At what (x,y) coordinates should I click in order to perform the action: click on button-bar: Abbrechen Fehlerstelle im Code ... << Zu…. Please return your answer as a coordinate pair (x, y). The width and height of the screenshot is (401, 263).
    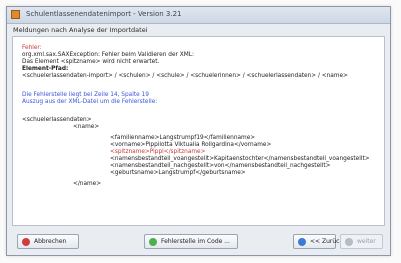
    Looking at the image, I should click on (198, 245).